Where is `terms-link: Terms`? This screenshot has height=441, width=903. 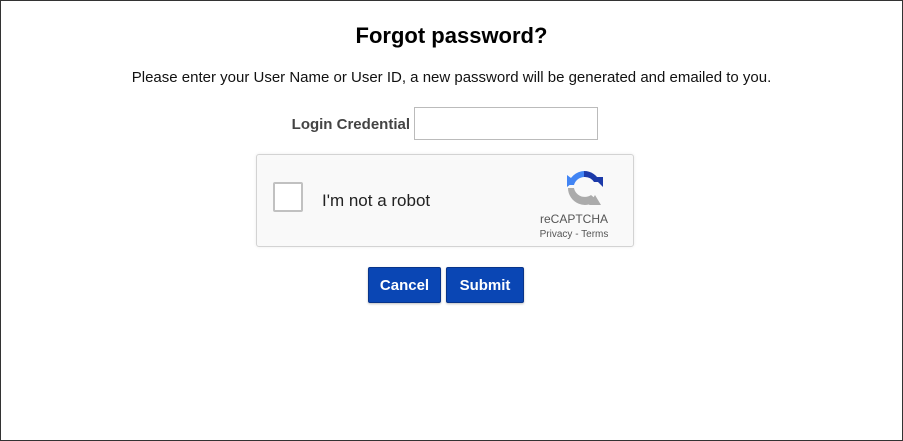 terms-link: Terms is located at coordinates (594, 234).